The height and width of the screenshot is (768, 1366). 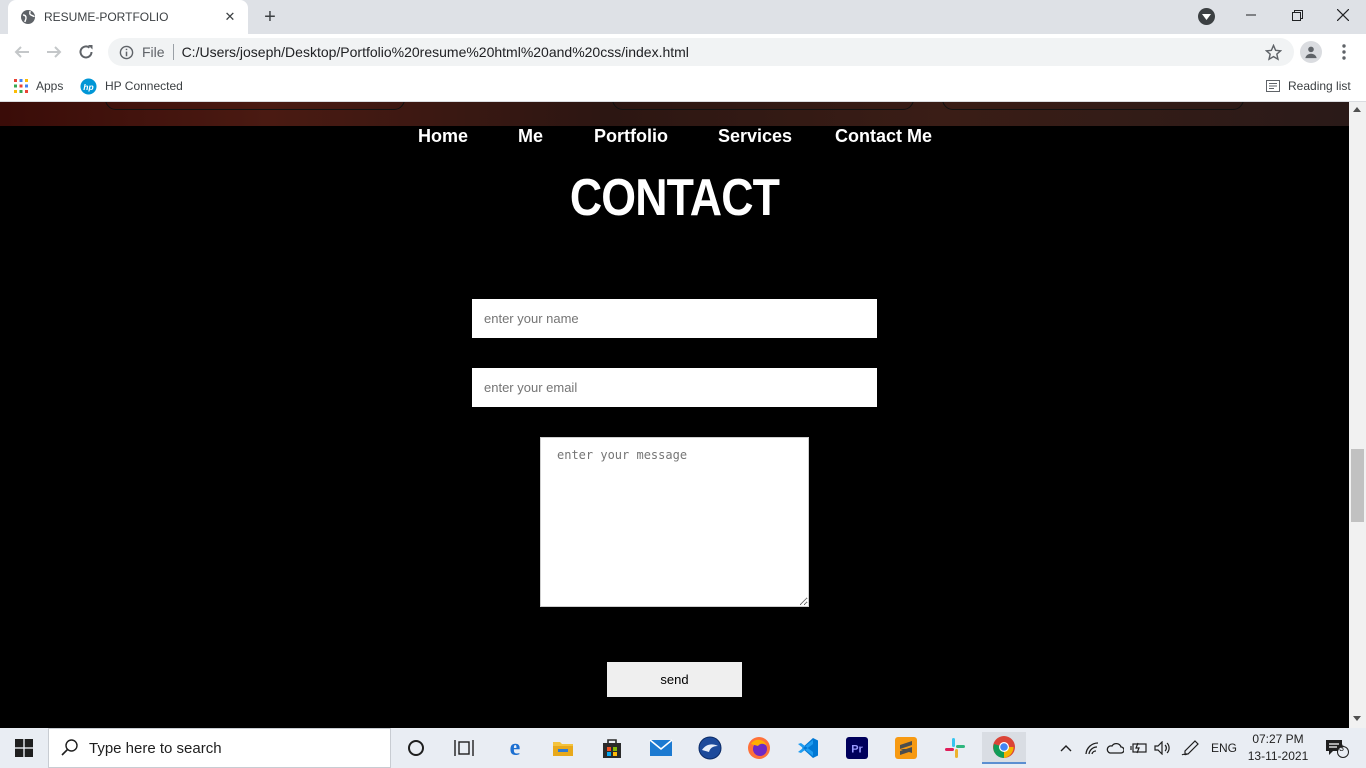 What do you see at coordinates (50, 86) in the screenshot?
I see `bookmark-label: Apps` at bounding box center [50, 86].